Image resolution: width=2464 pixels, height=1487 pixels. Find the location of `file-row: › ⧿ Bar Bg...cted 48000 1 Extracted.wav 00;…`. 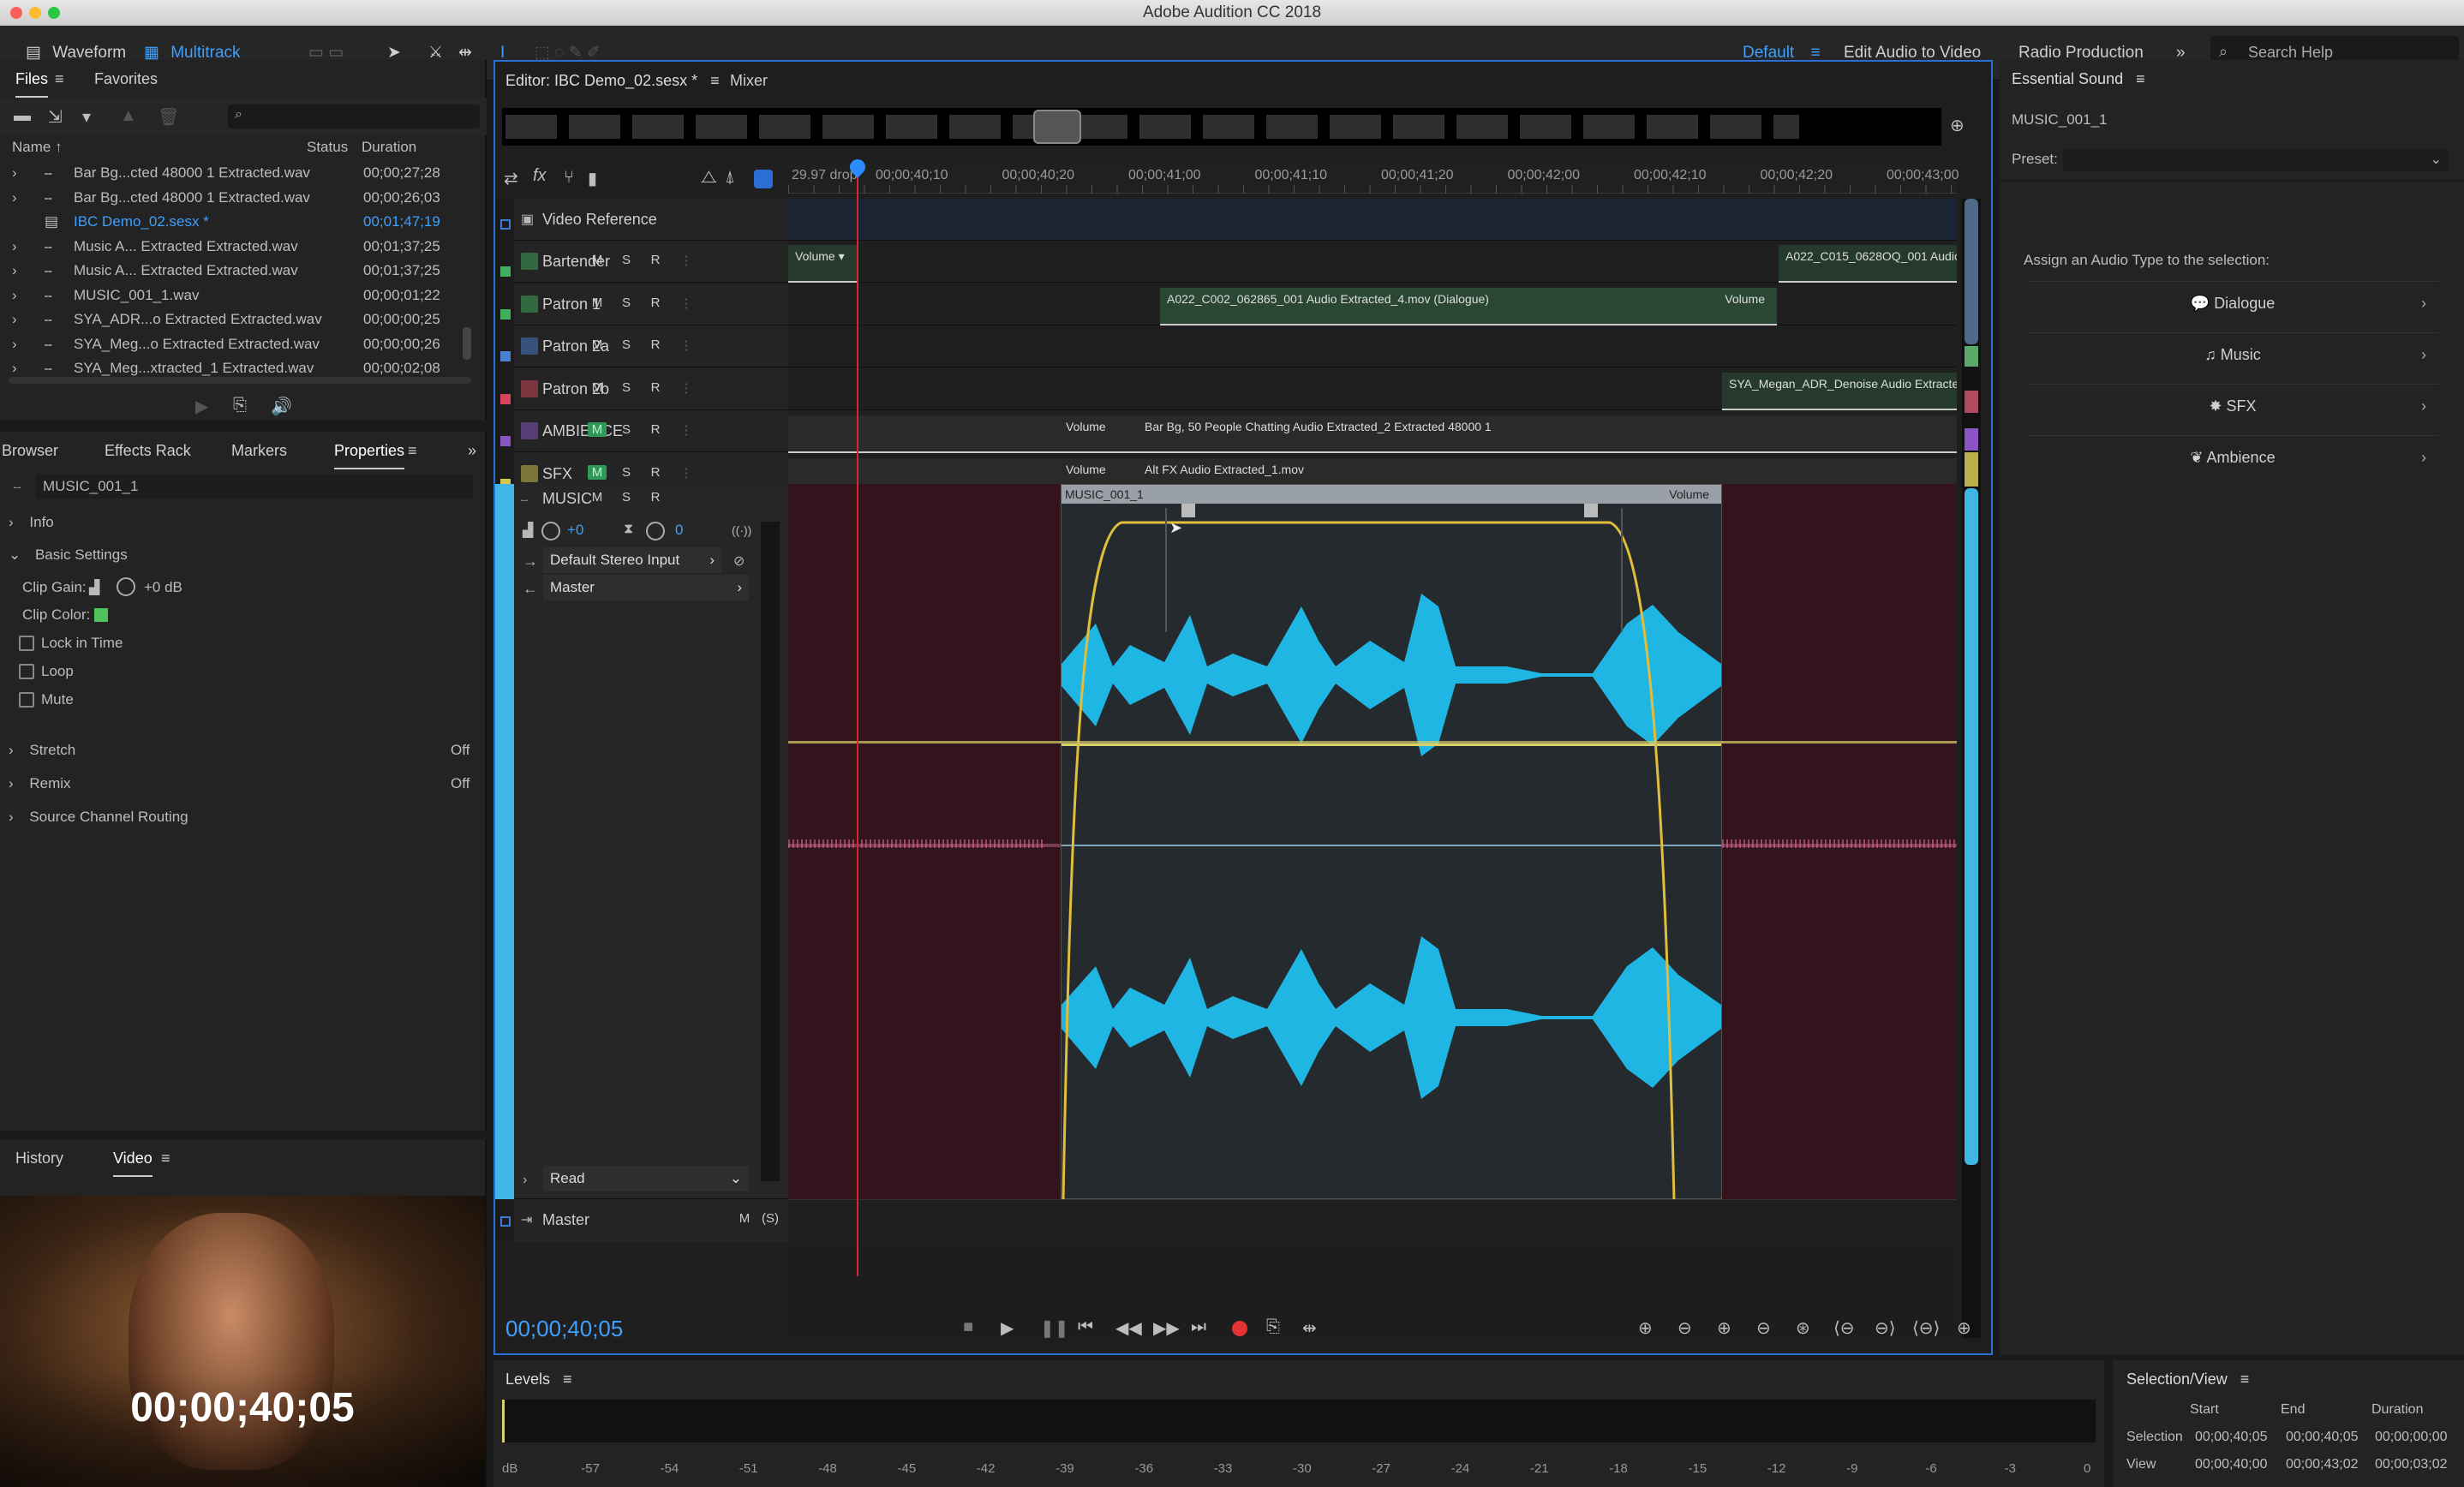

file-row: › ⧿ Bar Bg...cted 48000 1 Extracted.wav 00;… is located at coordinates (238, 173).